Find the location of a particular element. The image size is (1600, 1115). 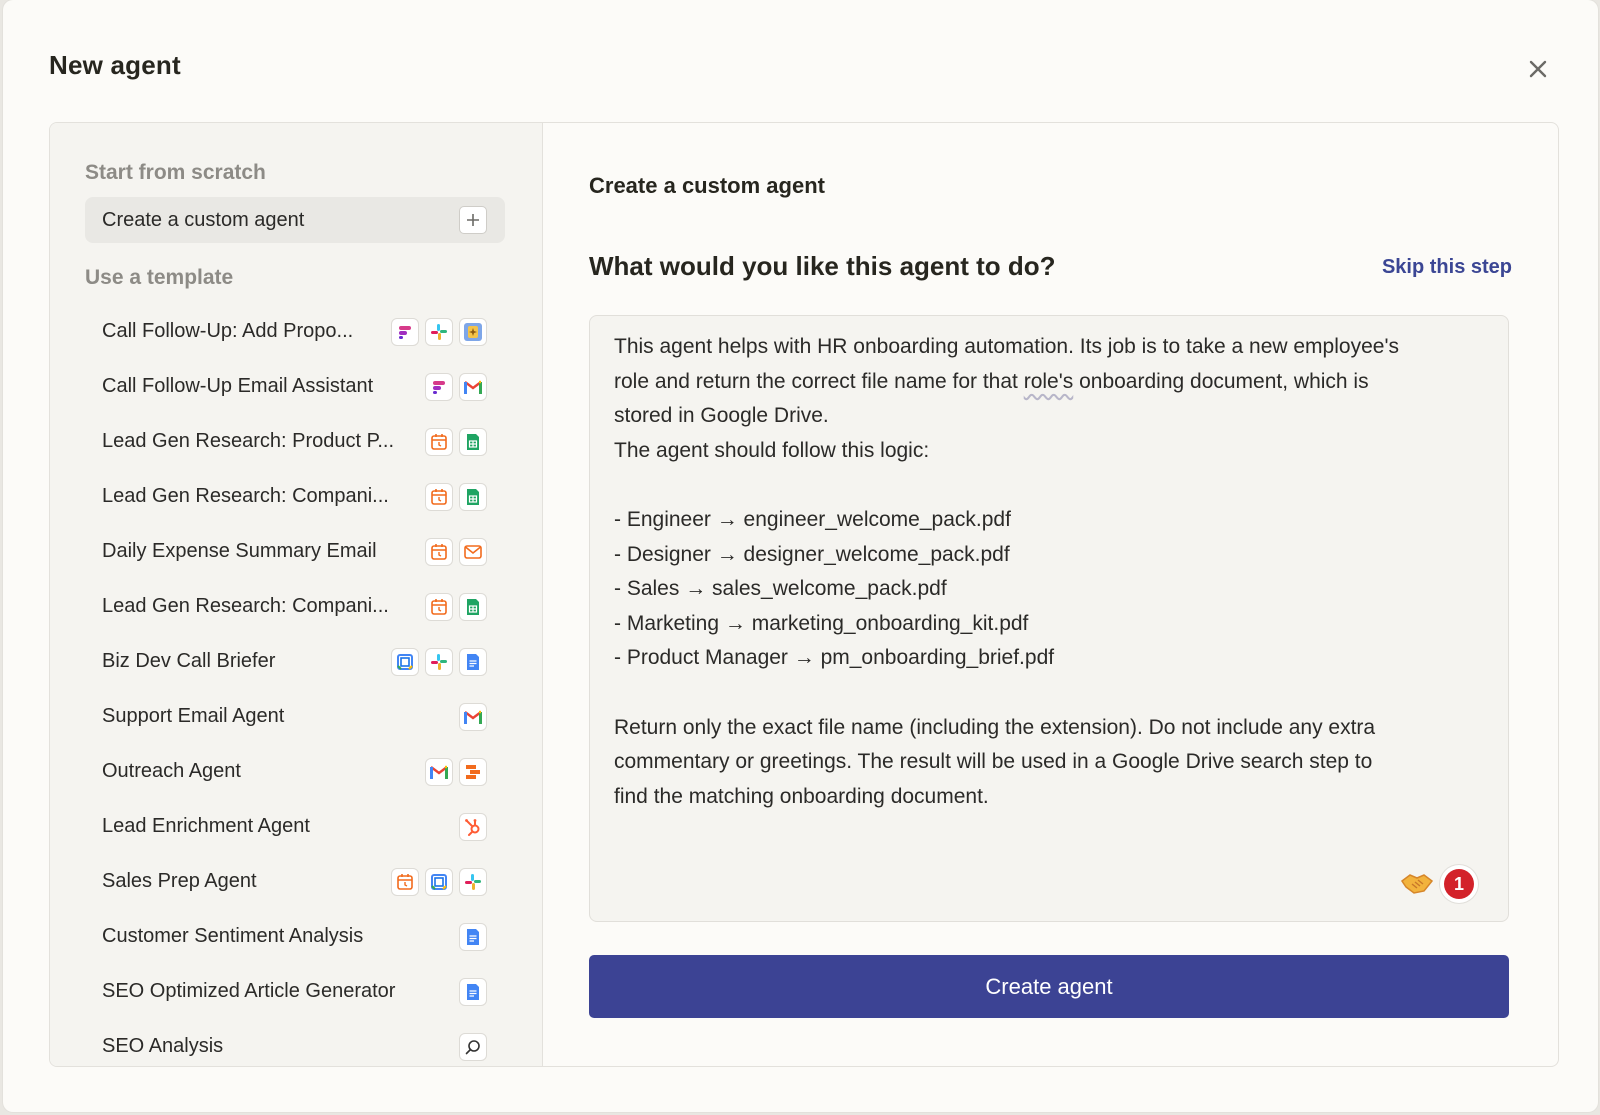

template-item: Daily Expense Summary Email is located at coordinates (295, 551).